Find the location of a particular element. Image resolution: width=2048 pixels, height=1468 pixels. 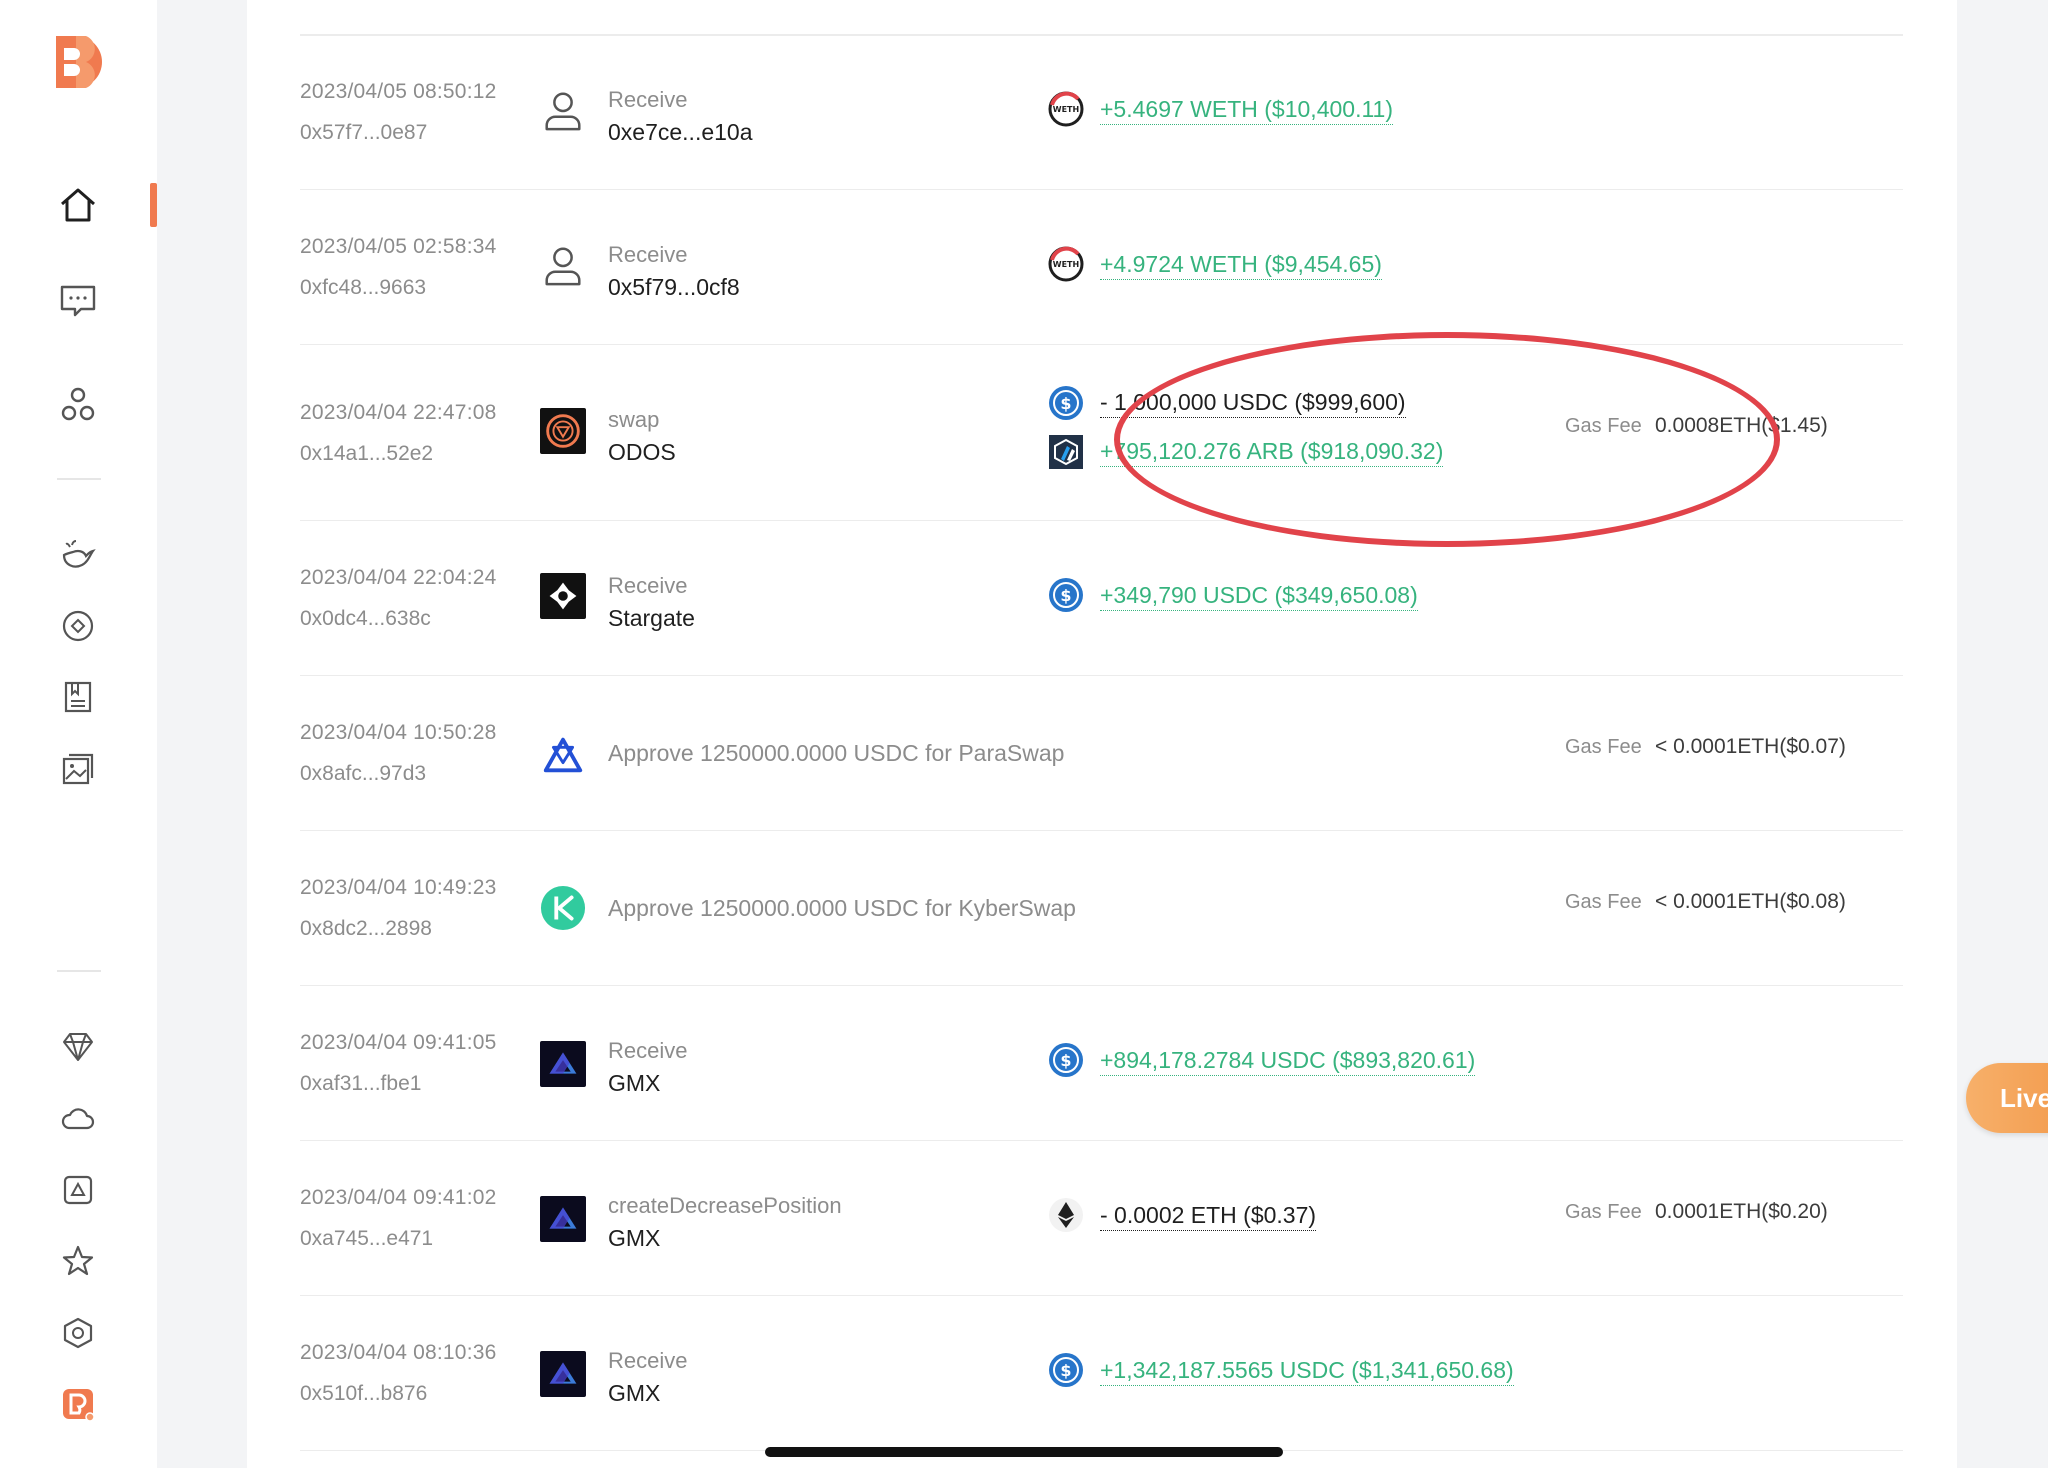

odos-icon is located at coordinates (563, 431).